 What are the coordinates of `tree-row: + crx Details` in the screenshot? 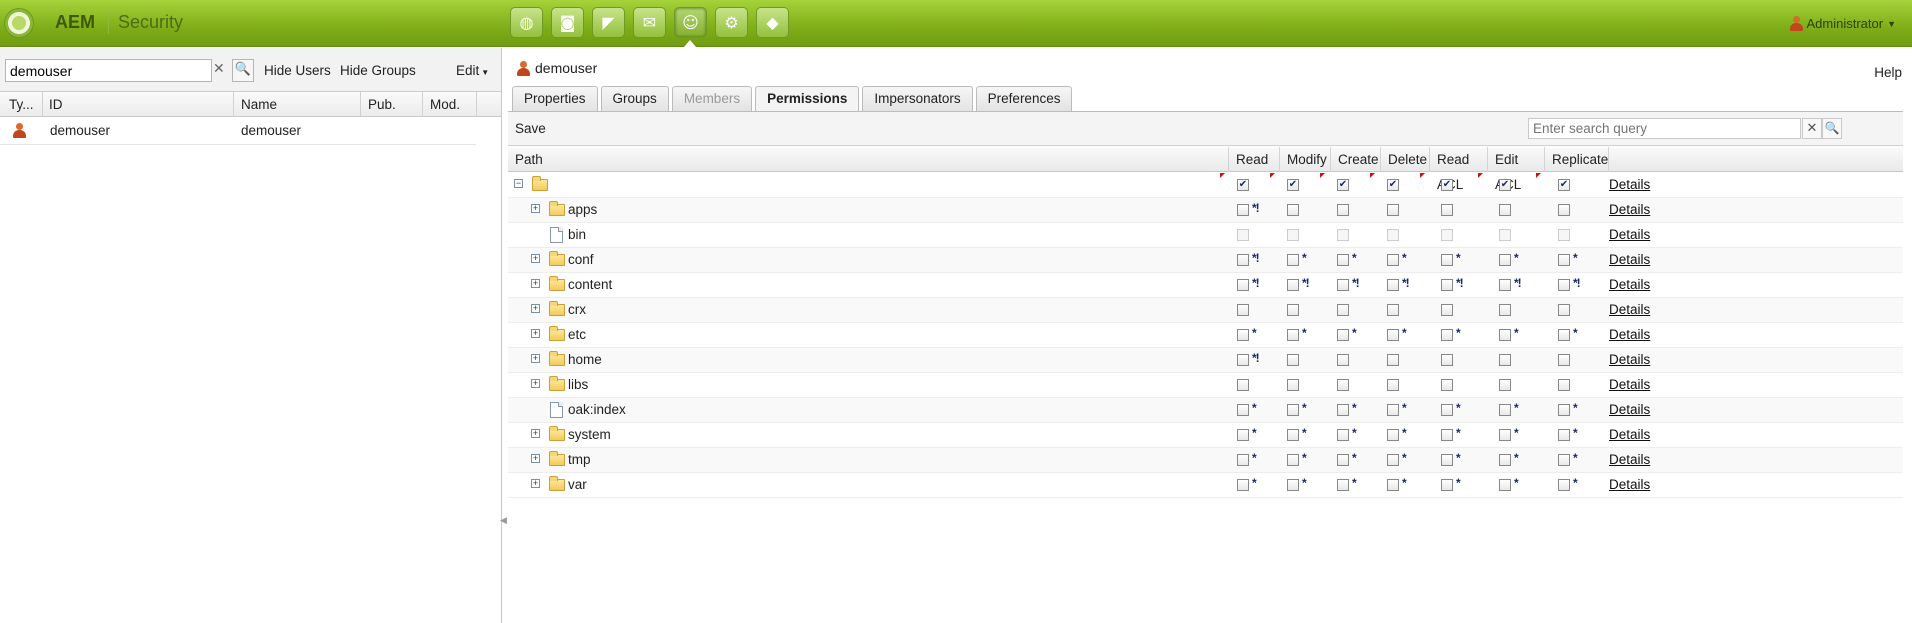 It's located at (1205, 310).